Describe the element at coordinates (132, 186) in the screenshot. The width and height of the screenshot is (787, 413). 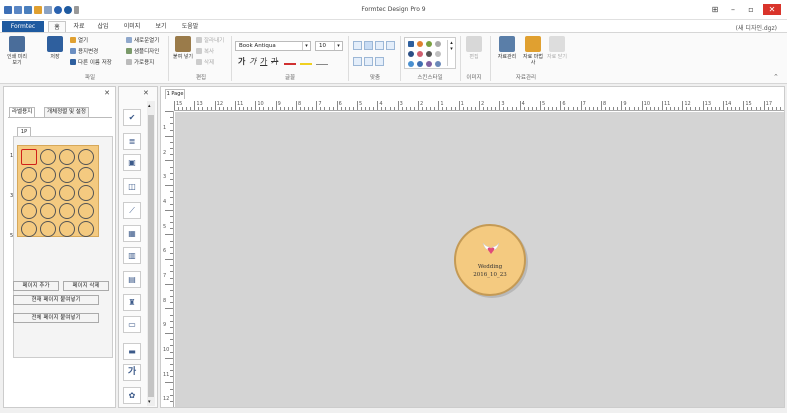
I see `shape-tool-icon: ◫` at that location.